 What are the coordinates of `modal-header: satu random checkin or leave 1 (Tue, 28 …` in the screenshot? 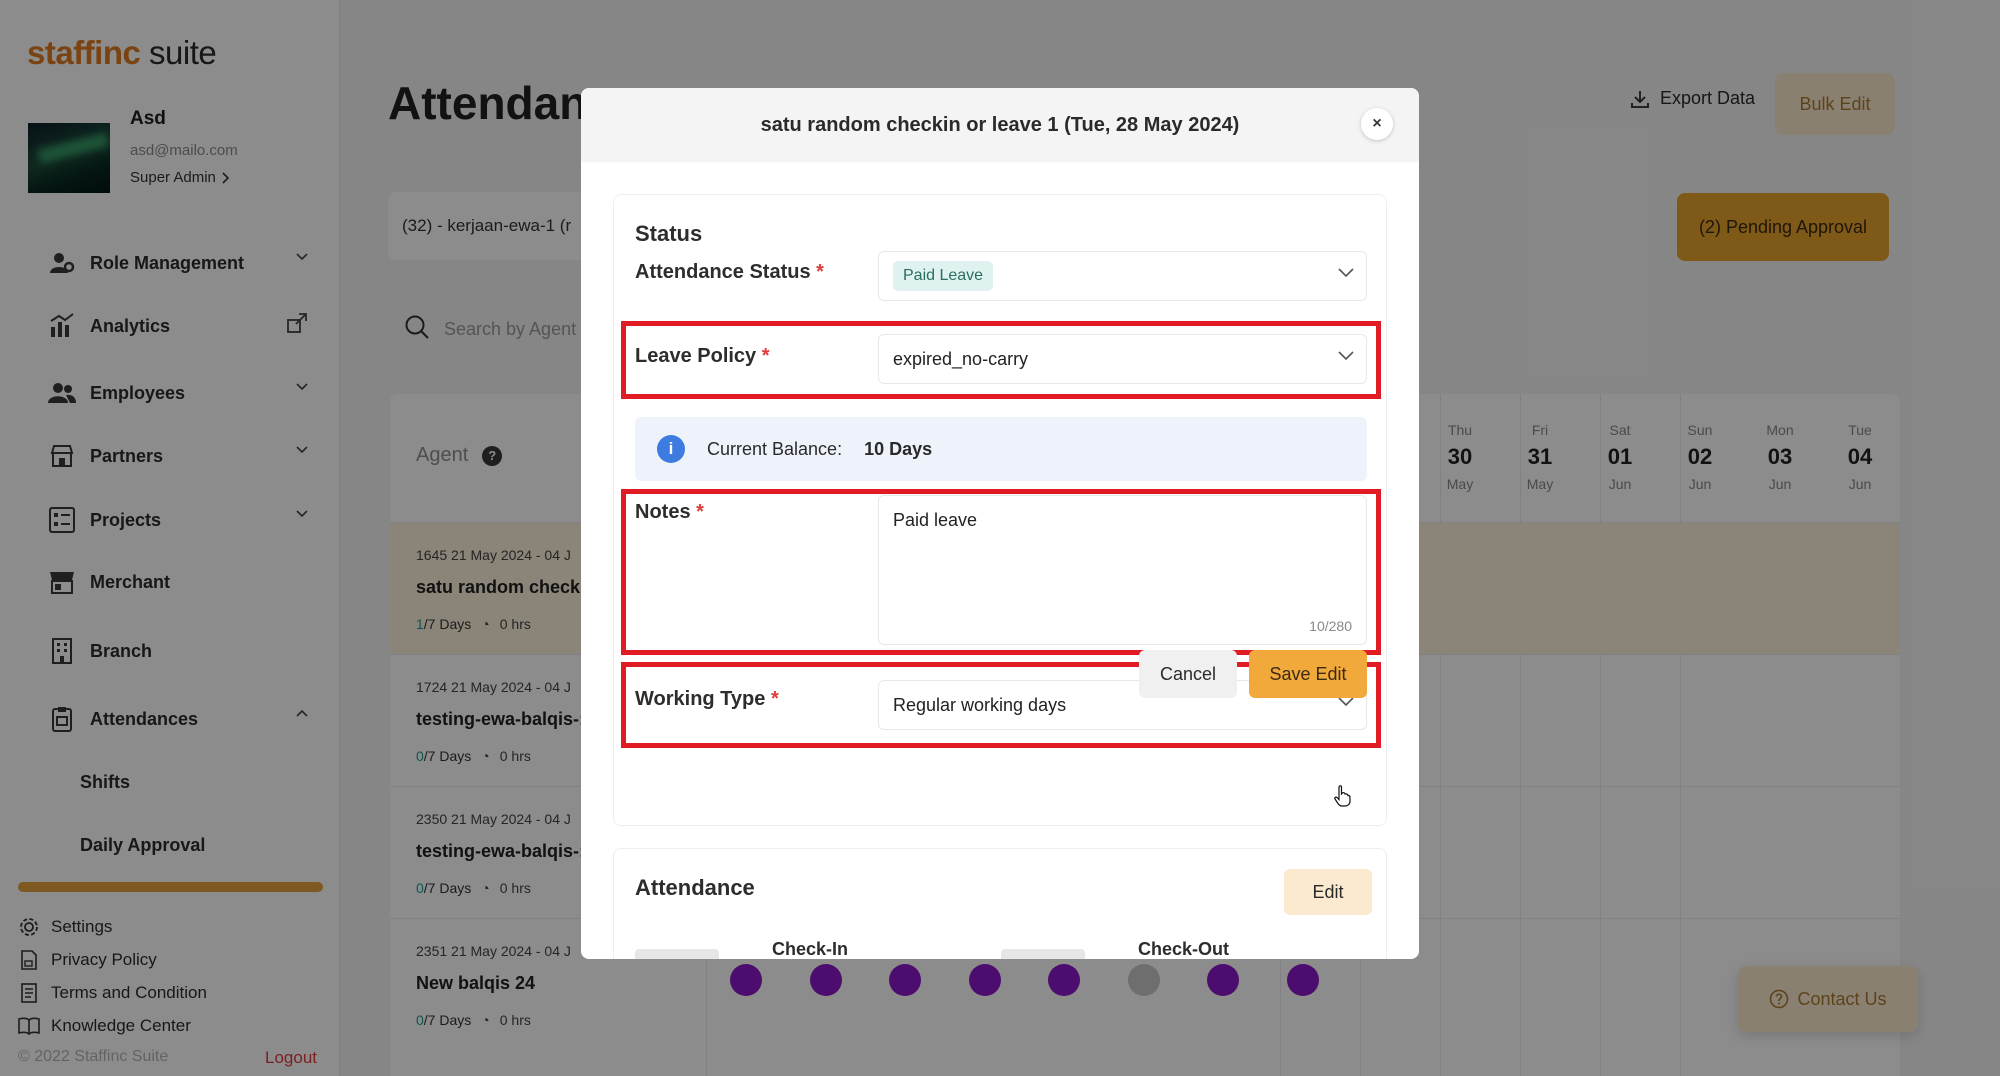 It's located at (1000, 125).